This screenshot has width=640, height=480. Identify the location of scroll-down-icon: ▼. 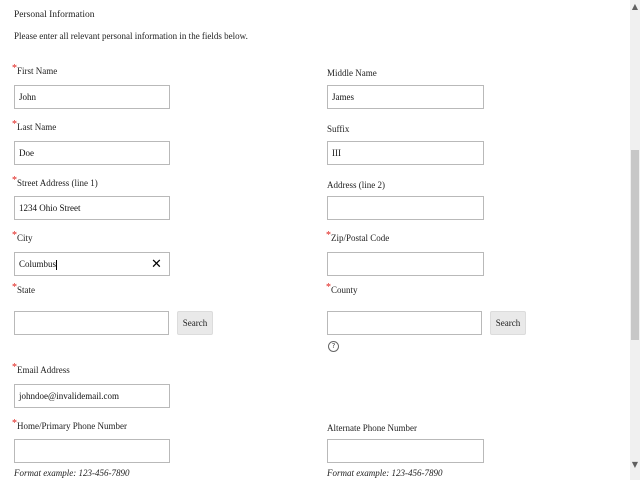
(635, 465).